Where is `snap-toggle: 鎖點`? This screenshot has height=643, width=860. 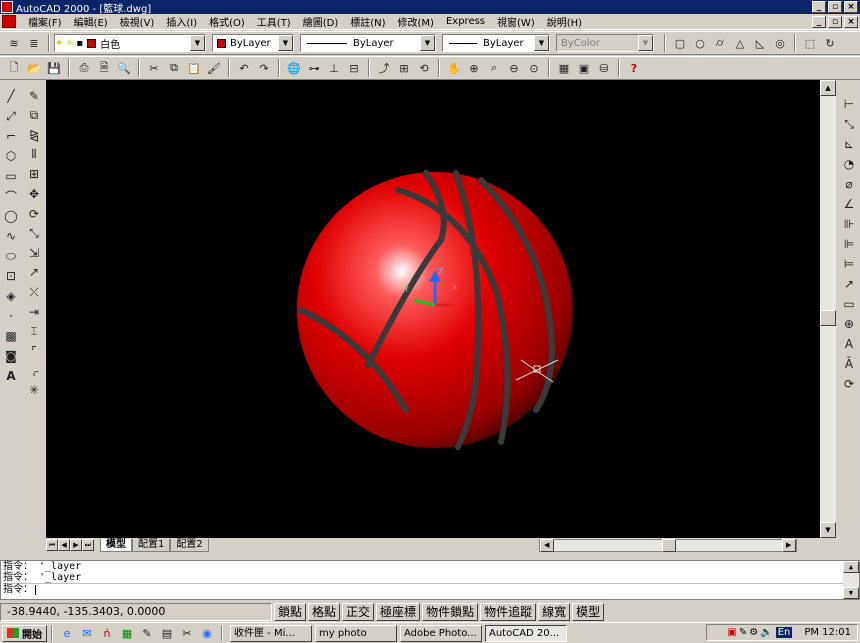
snap-toggle: 鎖點 is located at coordinates (290, 612).